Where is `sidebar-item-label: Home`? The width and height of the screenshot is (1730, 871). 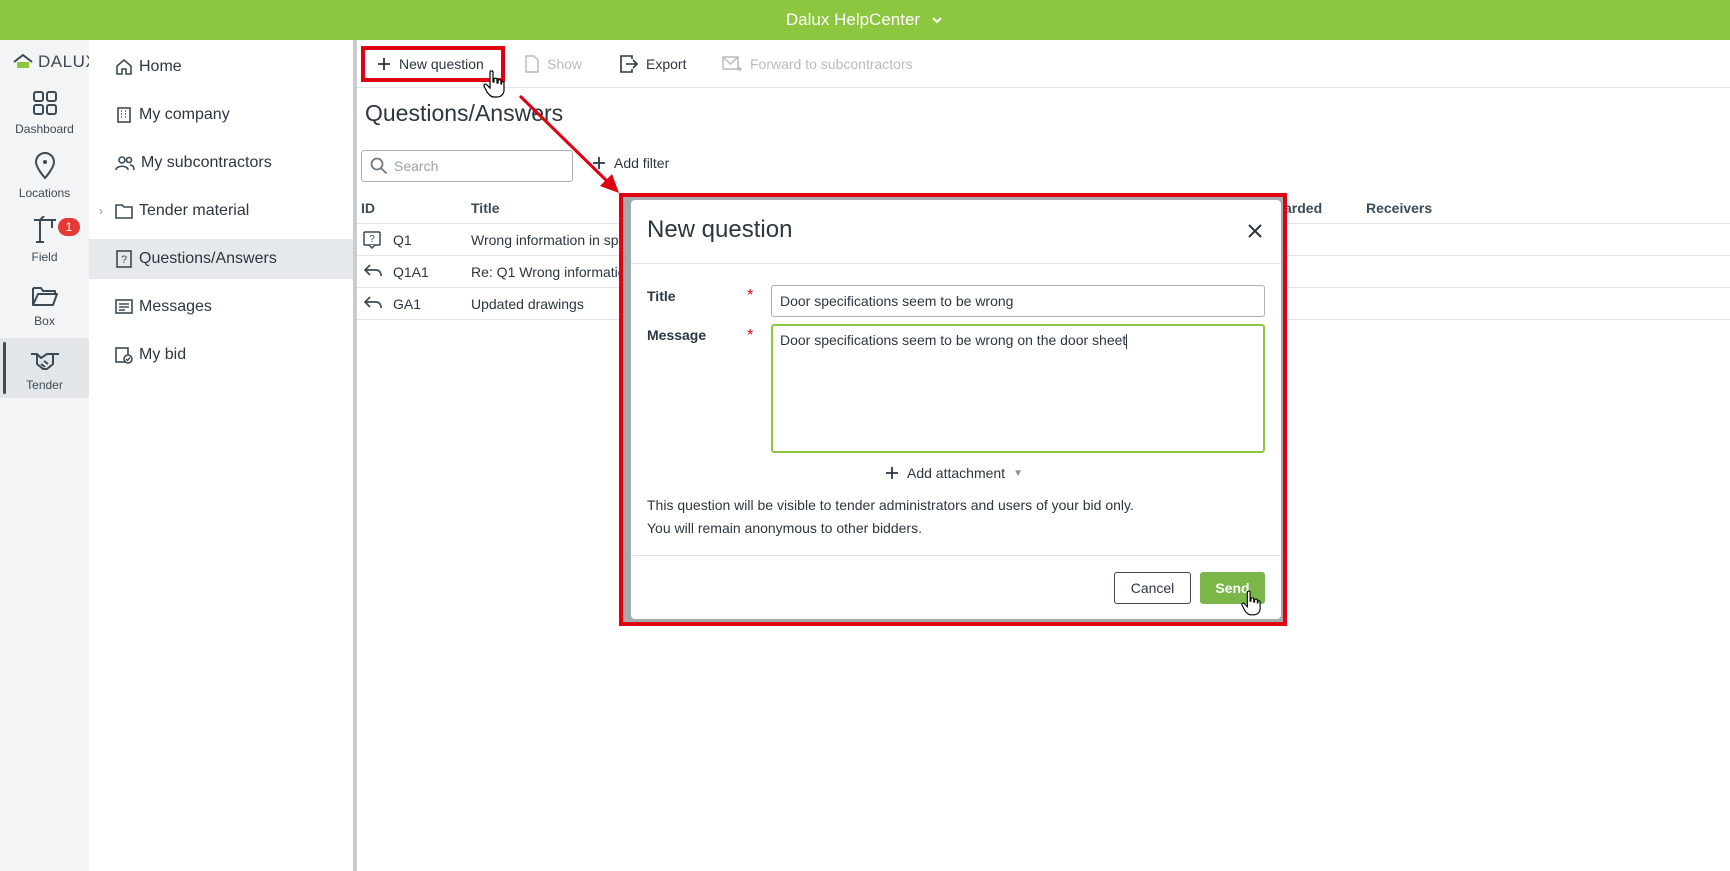 sidebar-item-label: Home is located at coordinates (160, 66).